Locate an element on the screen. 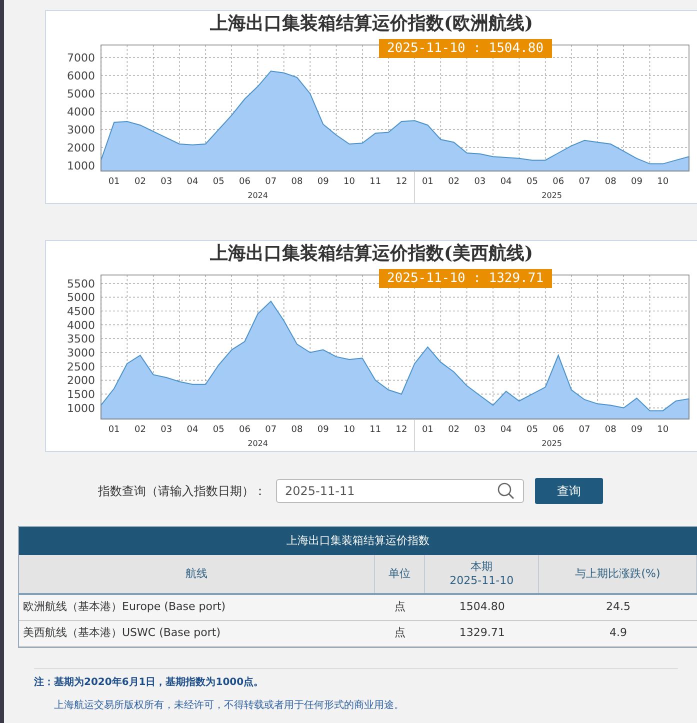 The width and height of the screenshot is (697, 723). table-cell-text: 24.5 is located at coordinates (618, 607).